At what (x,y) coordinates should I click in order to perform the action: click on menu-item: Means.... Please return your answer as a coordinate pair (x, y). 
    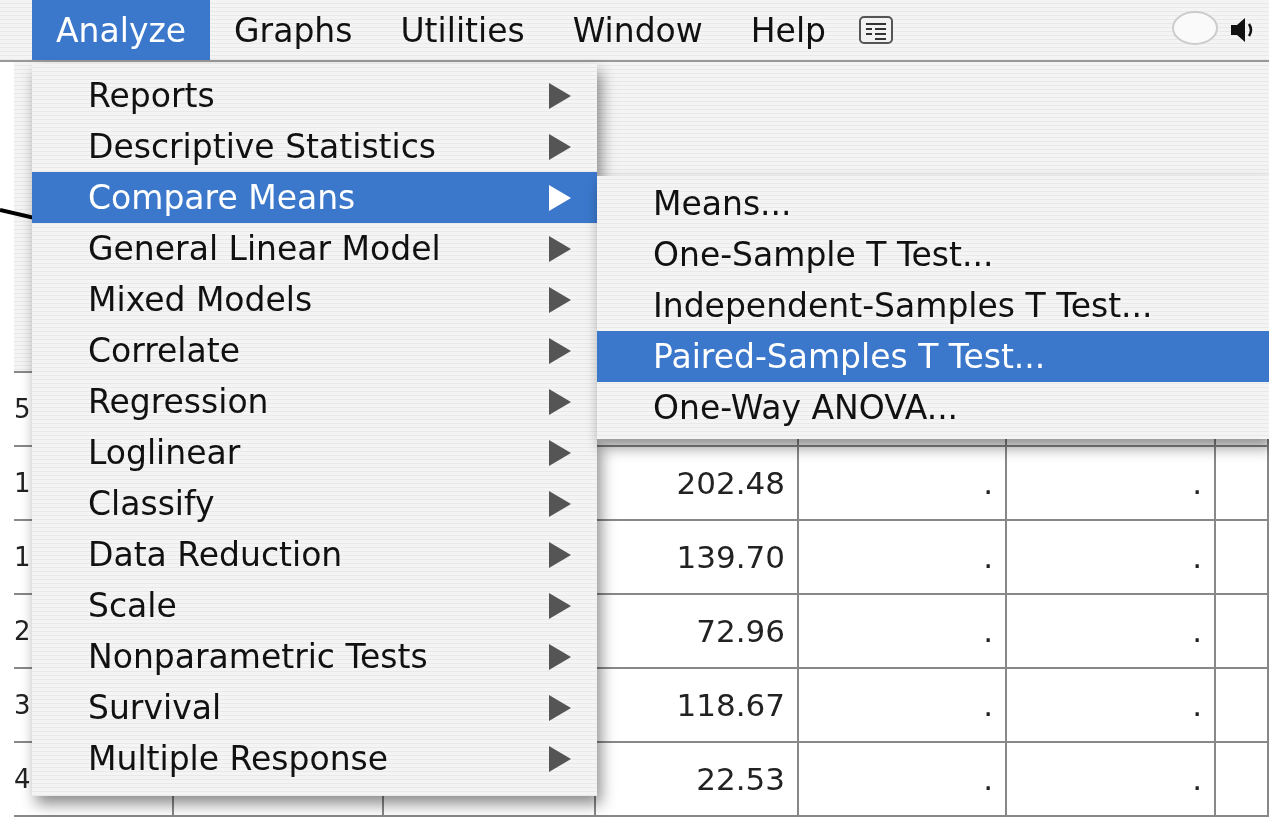
    Looking at the image, I should click on (933, 203).